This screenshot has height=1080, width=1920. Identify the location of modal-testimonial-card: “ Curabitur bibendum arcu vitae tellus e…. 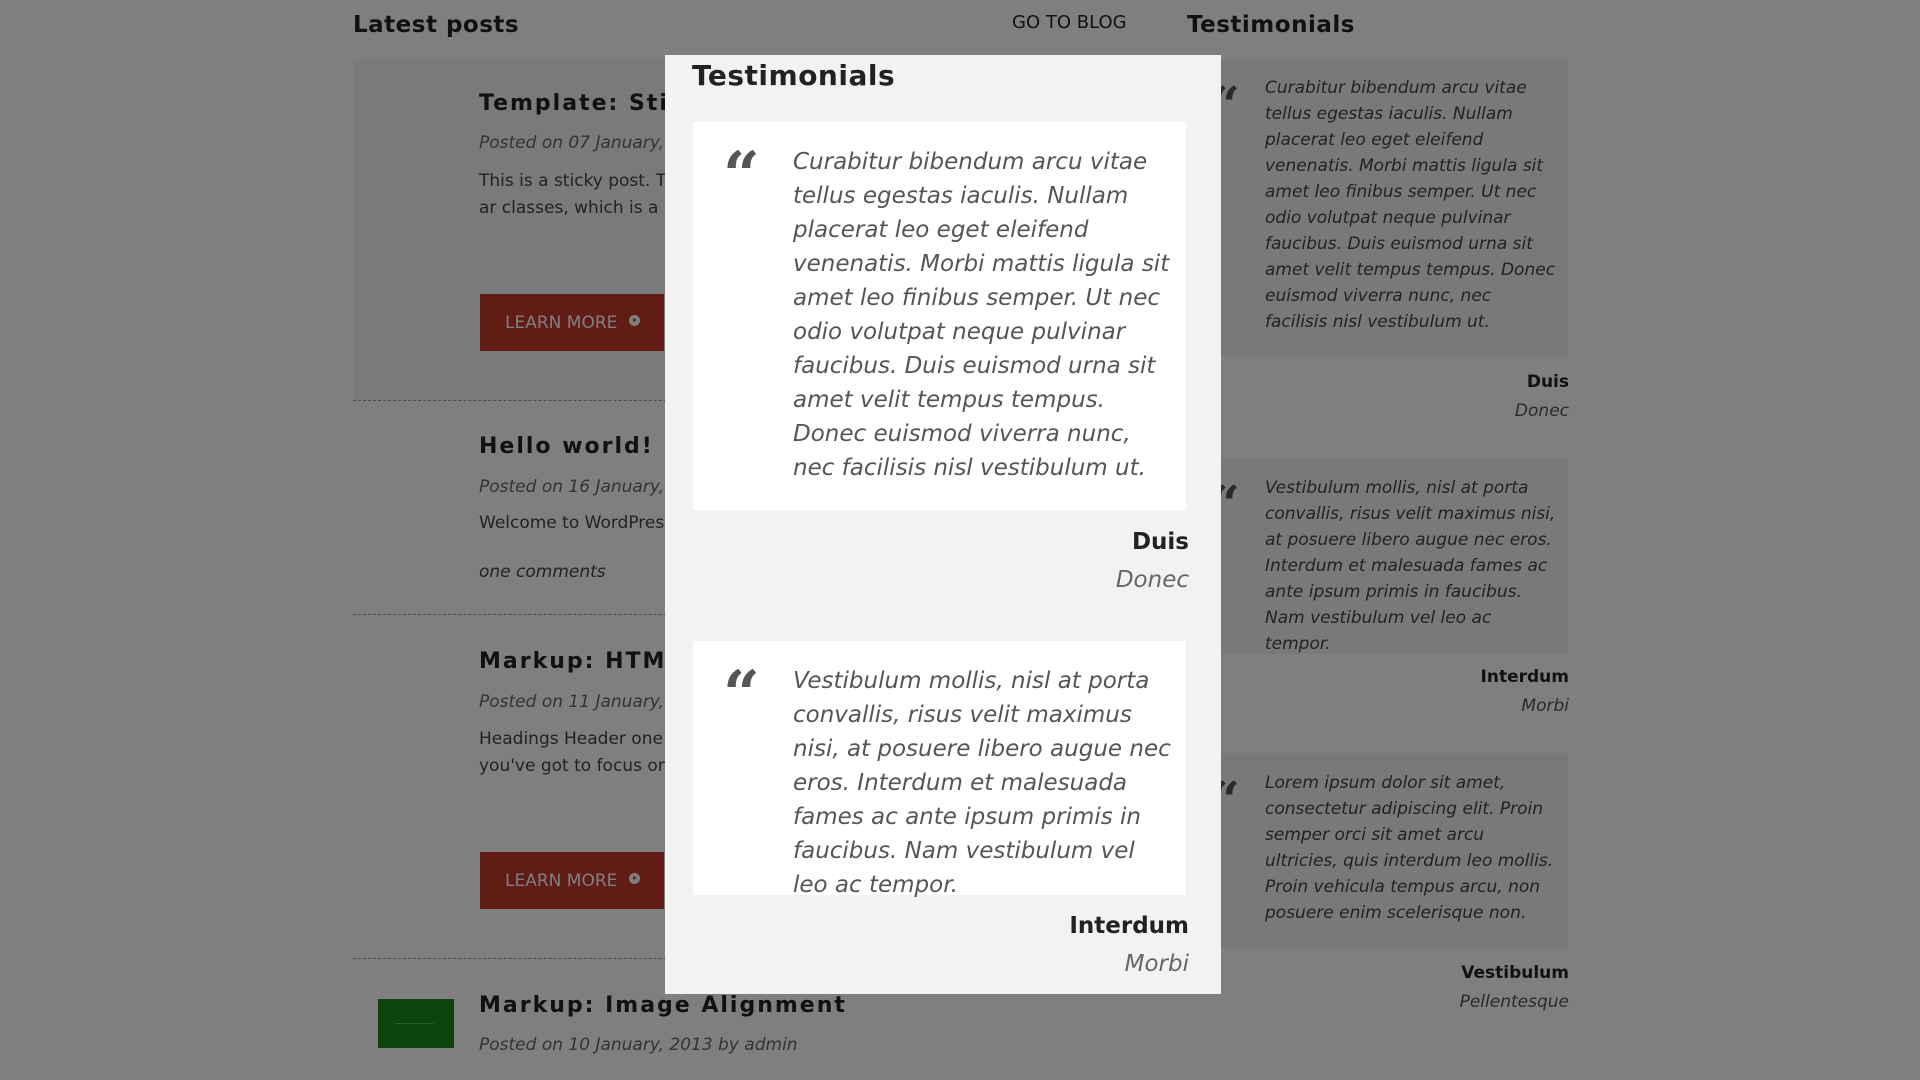
(939, 316).